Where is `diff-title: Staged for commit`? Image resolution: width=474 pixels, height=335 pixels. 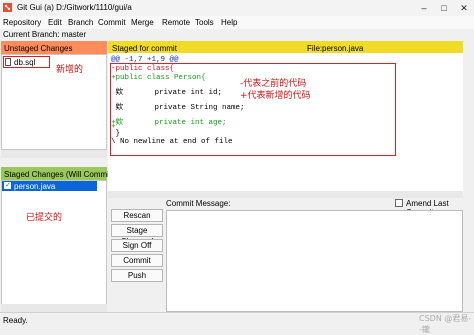 diff-title: Staged for commit is located at coordinates (144, 48).